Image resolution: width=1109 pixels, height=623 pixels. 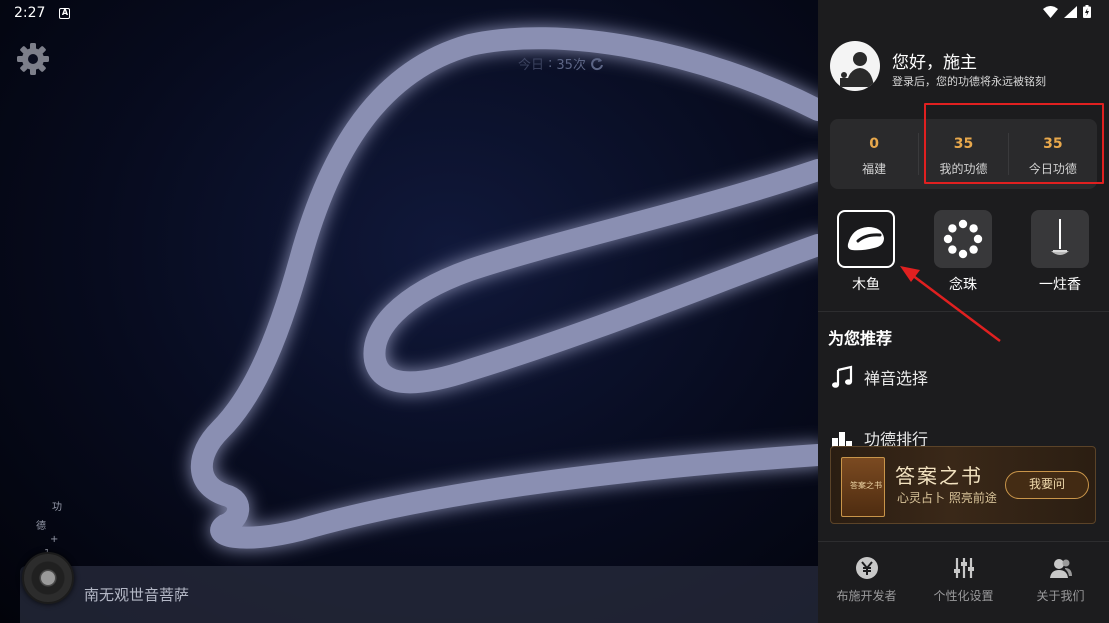 I want to click on counter-label: 今日, so click(x=531, y=65).